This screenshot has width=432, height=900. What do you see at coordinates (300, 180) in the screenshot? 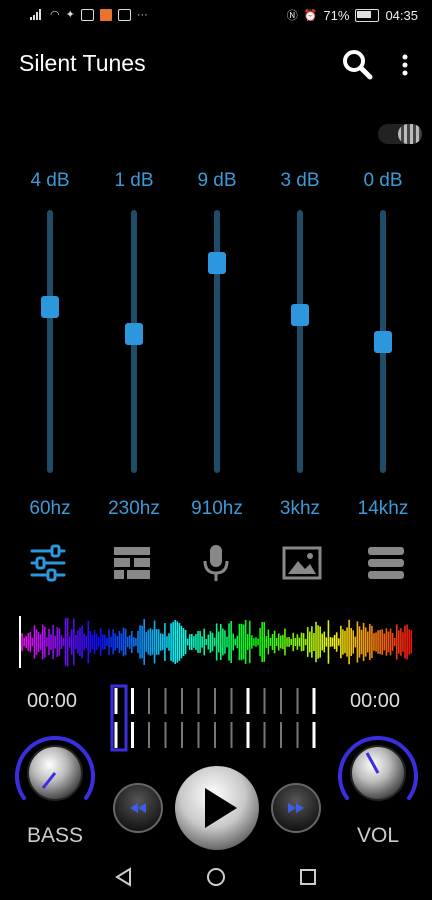
I see `band-db-label: 3 dB` at bounding box center [300, 180].